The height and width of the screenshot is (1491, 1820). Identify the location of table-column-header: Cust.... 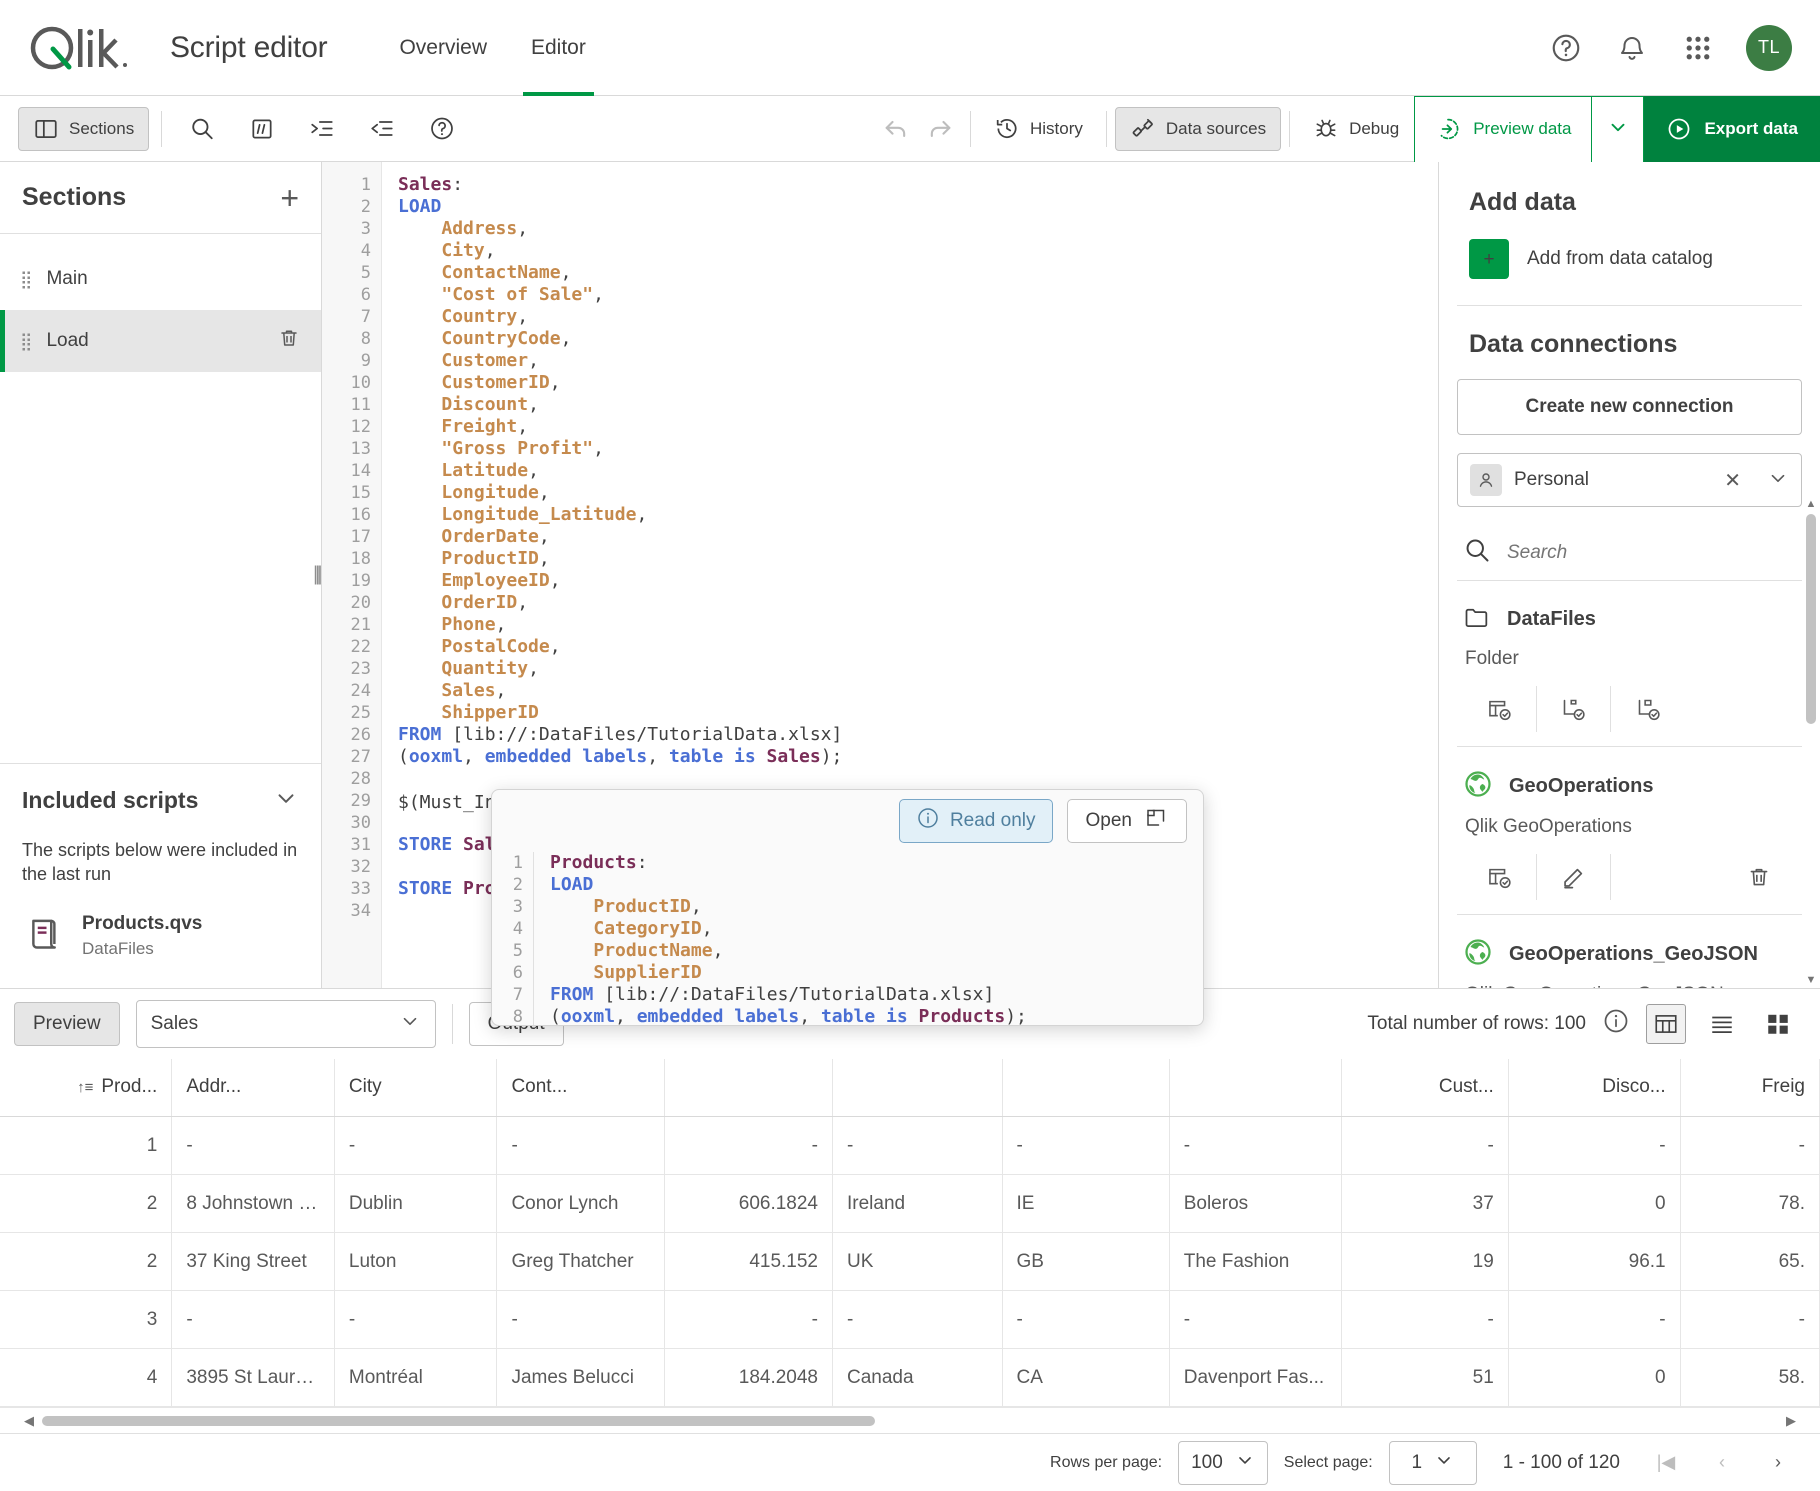
(1425, 1087).